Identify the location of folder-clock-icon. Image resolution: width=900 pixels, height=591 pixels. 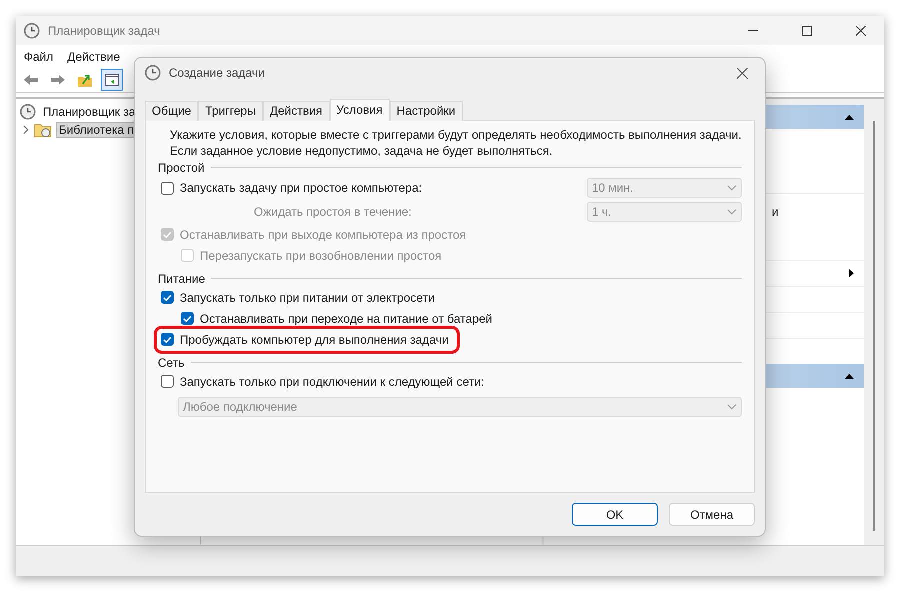
(43, 130).